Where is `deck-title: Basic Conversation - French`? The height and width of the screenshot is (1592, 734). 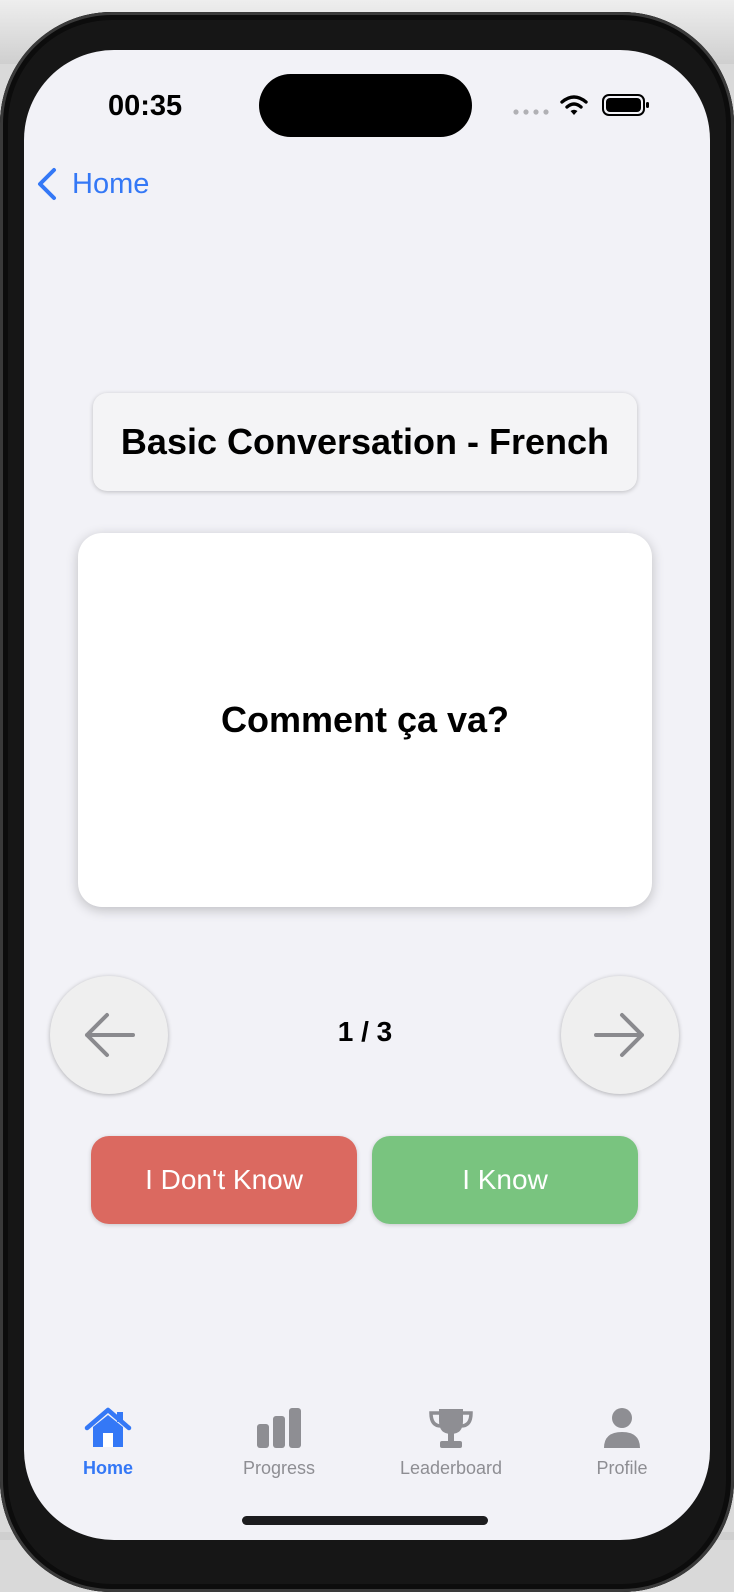 deck-title: Basic Conversation - French is located at coordinates (365, 441).